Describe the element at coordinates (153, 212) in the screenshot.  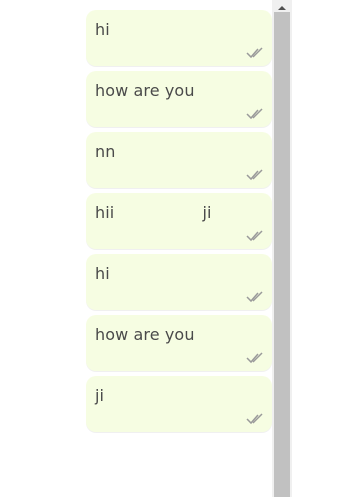
I see `message-text: hii ji` at that location.